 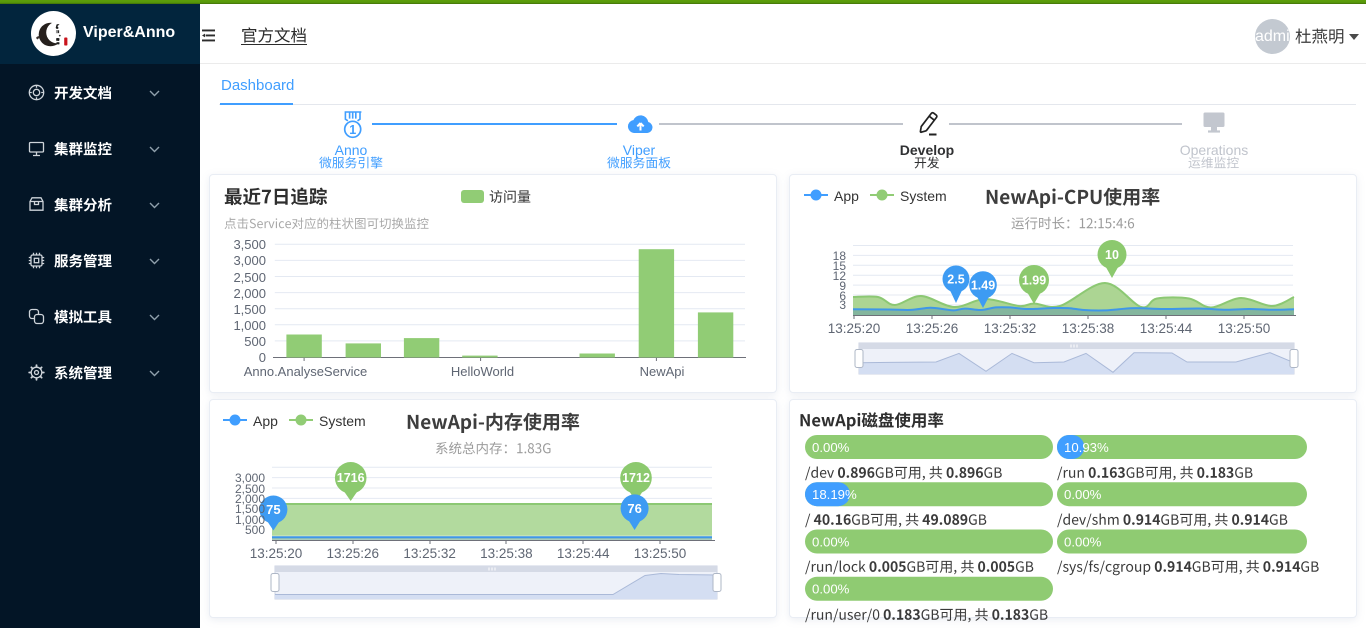 What do you see at coordinates (273, 509) in the screenshot?
I see `svg-text: 75` at bounding box center [273, 509].